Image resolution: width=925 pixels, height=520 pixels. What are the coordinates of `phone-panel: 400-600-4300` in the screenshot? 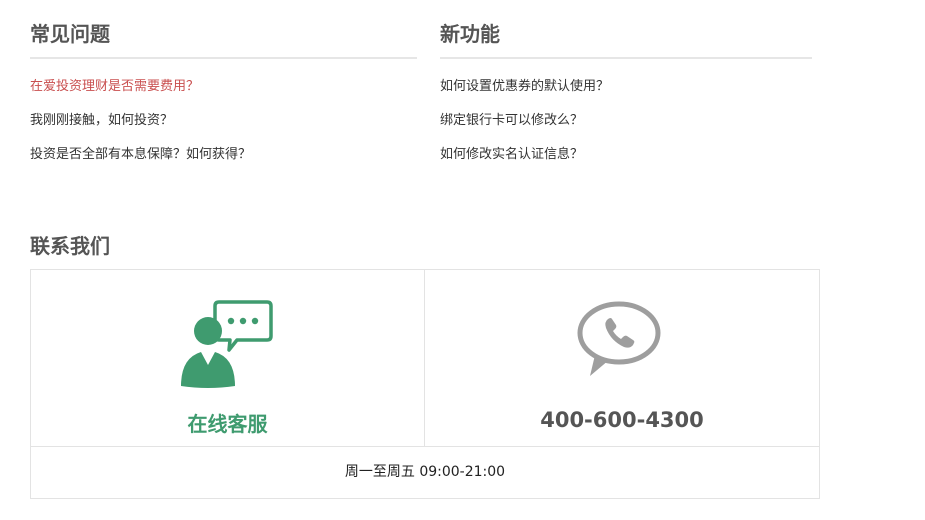 It's located at (622, 358).